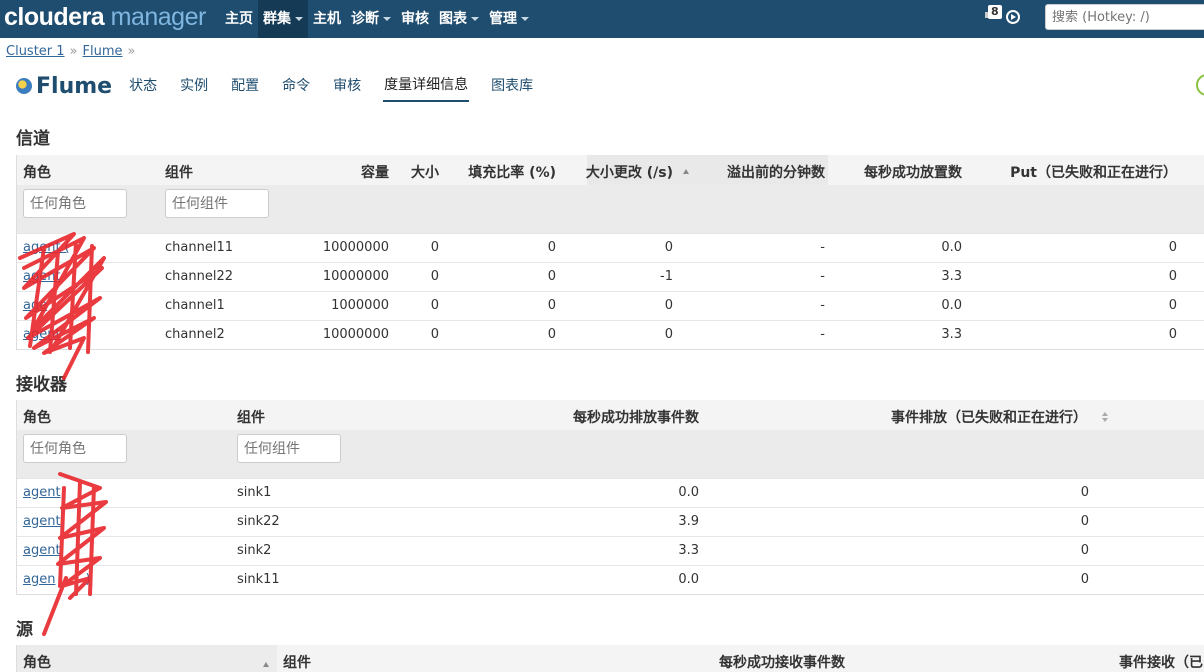  What do you see at coordinates (1200, 85) in the screenshot?
I see `health-status-icon` at bounding box center [1200, 85].